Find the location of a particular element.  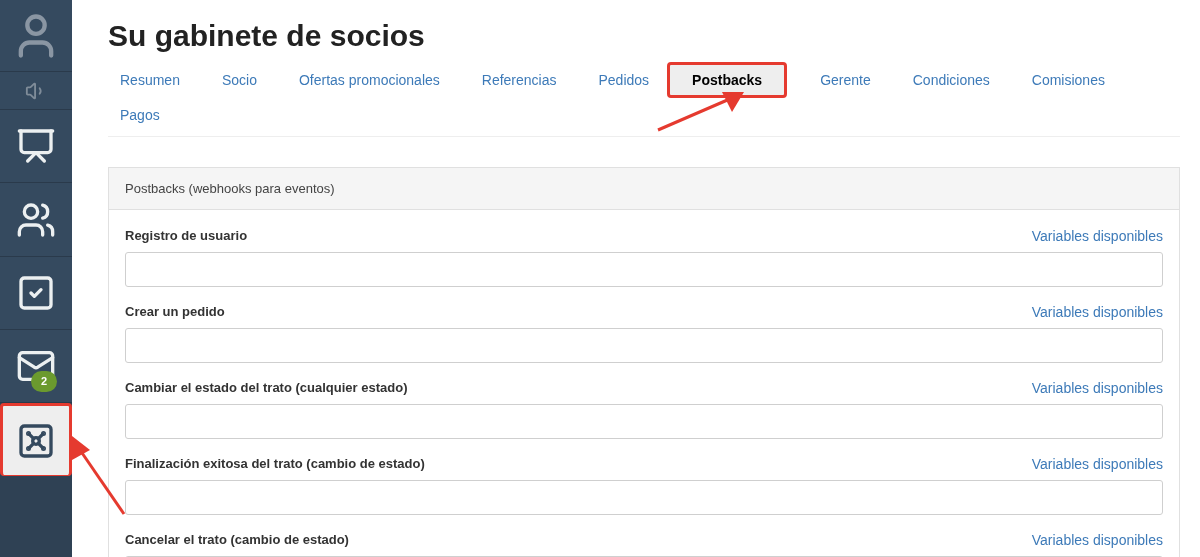

notification-badge: 2 is located at coordinates (44, 381).